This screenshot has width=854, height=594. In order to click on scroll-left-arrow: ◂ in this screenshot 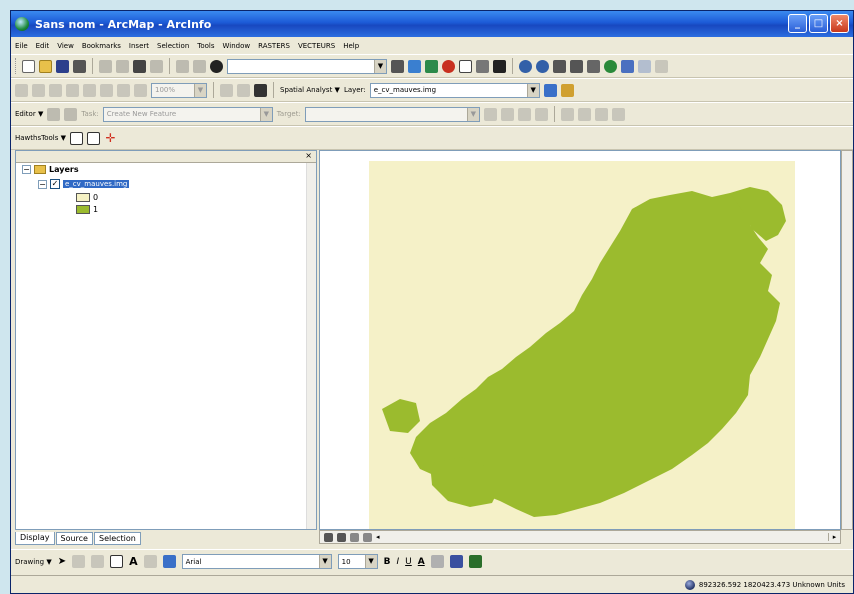, I will do `click(378, 537)`.